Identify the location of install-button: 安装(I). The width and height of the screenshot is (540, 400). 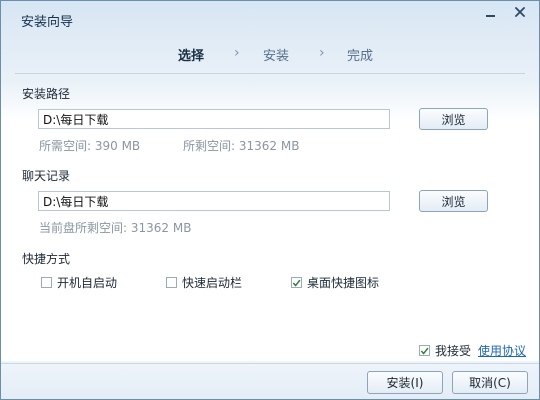
(405, 382).